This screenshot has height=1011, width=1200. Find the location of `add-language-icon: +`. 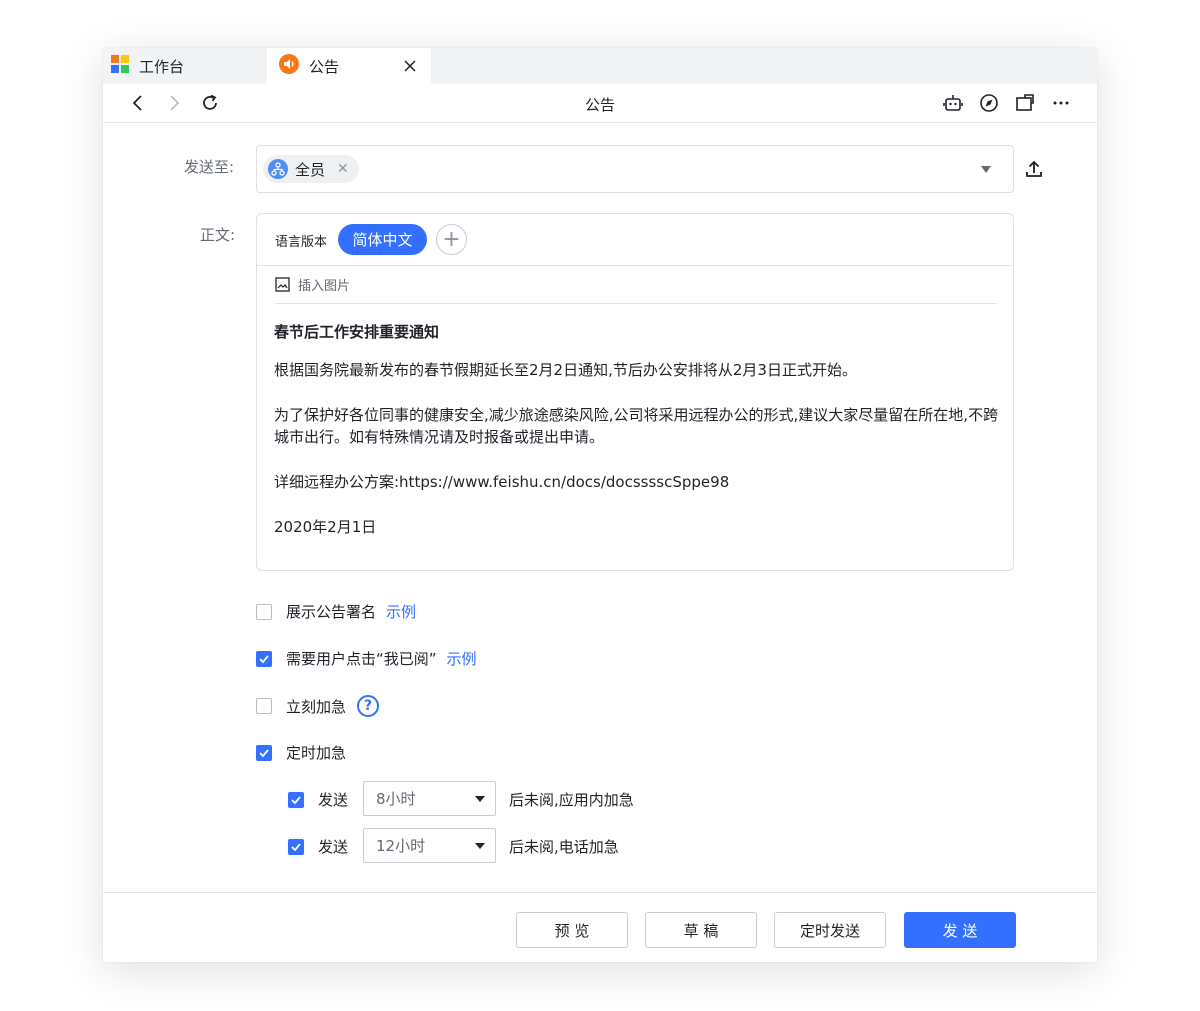

add-language-icon: + is located at coordinates (451, 239).